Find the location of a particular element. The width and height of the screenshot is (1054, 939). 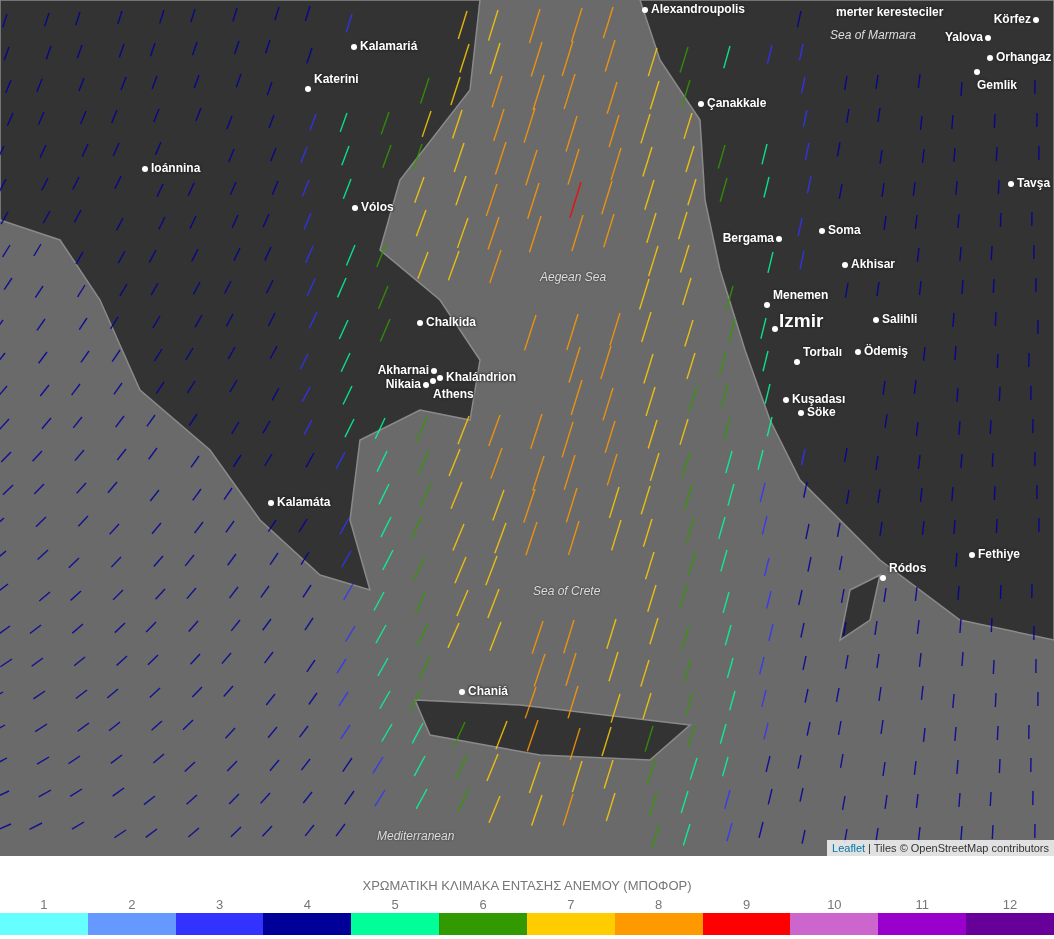

legend-number: 4 is located at coordinates (307, 905).